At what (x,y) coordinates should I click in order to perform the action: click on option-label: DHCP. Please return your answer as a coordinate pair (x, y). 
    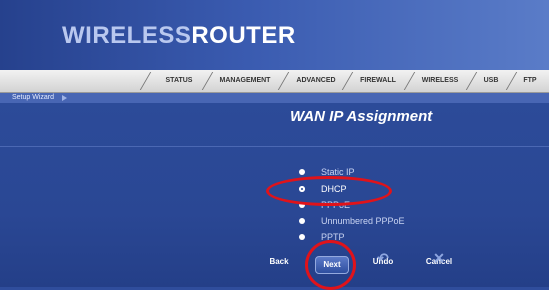
    Looking at the image, I should click on (334, 189).